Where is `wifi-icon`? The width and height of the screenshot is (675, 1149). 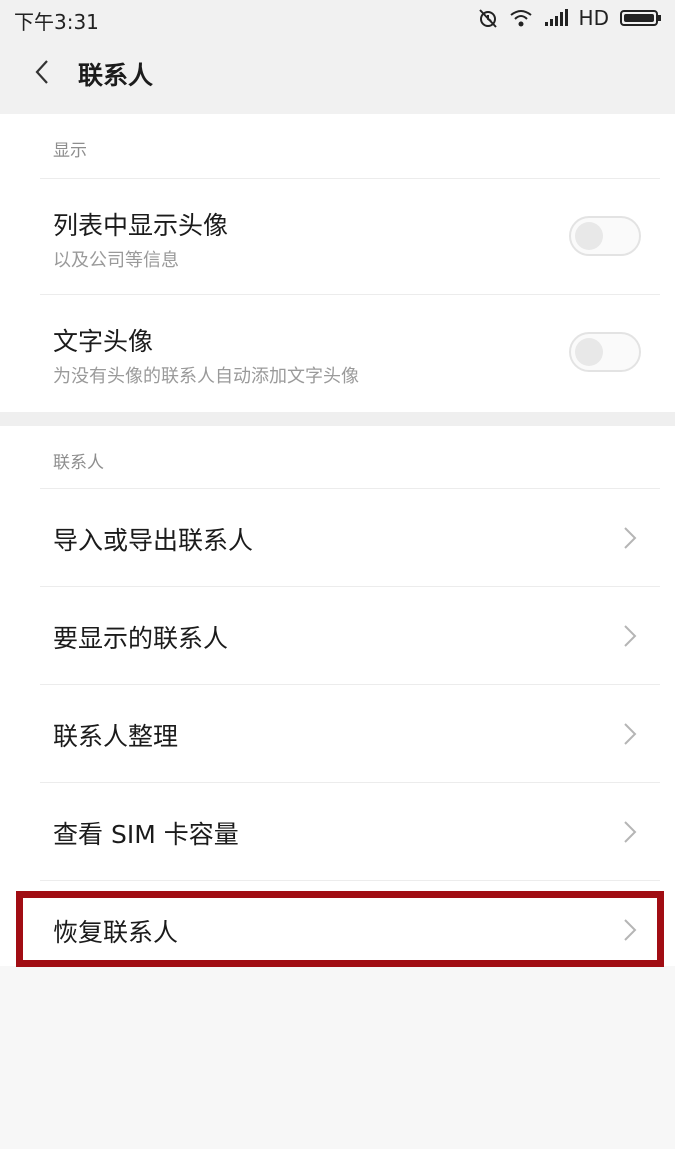
wifi-icon is located at coordinates (521, 18).